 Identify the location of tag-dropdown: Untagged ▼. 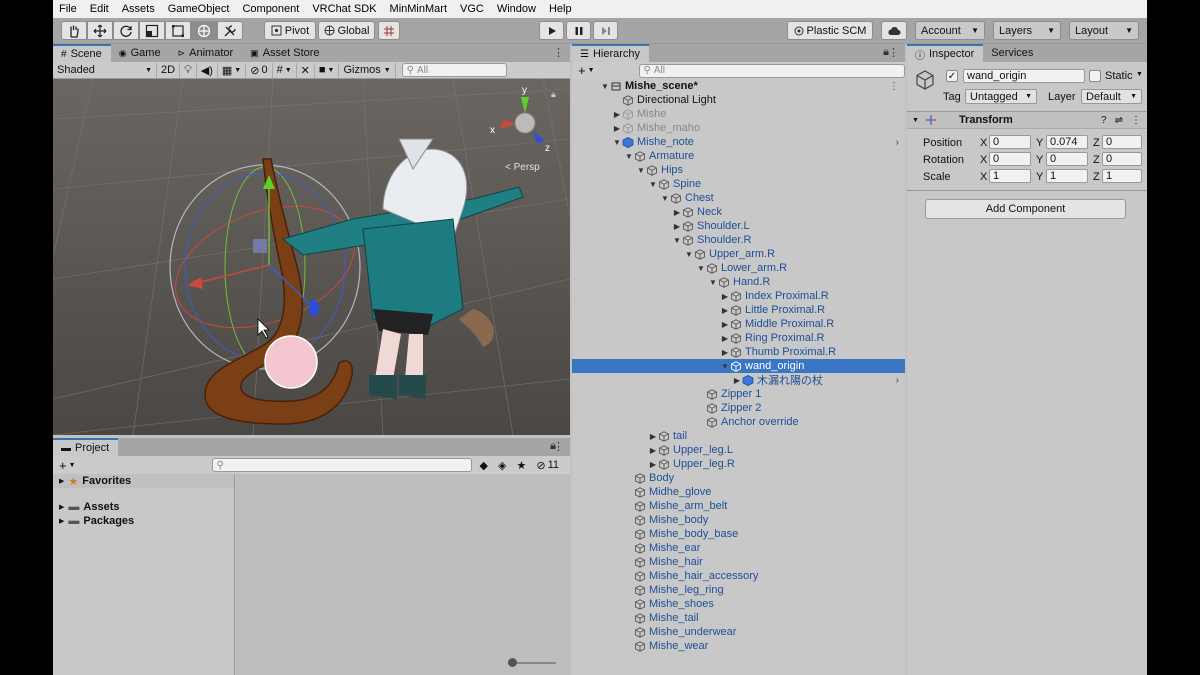
(1001, 96).